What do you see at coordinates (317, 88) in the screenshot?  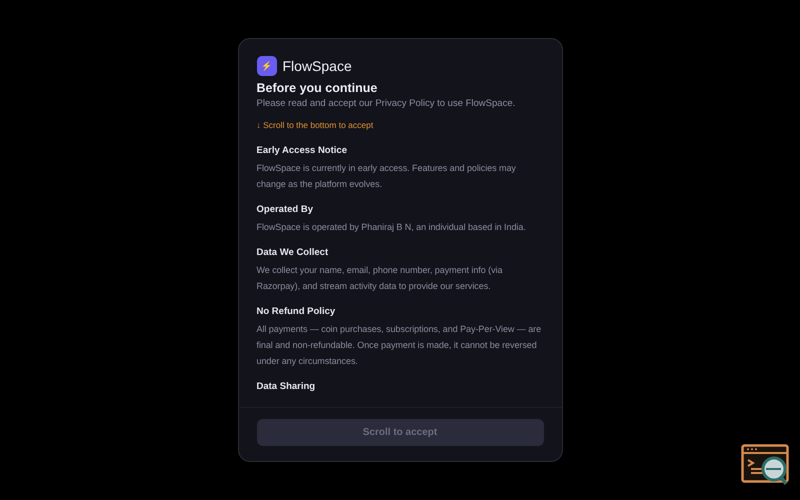 I see `dialog-title: Before you continue` at bounding box center [317, 88].